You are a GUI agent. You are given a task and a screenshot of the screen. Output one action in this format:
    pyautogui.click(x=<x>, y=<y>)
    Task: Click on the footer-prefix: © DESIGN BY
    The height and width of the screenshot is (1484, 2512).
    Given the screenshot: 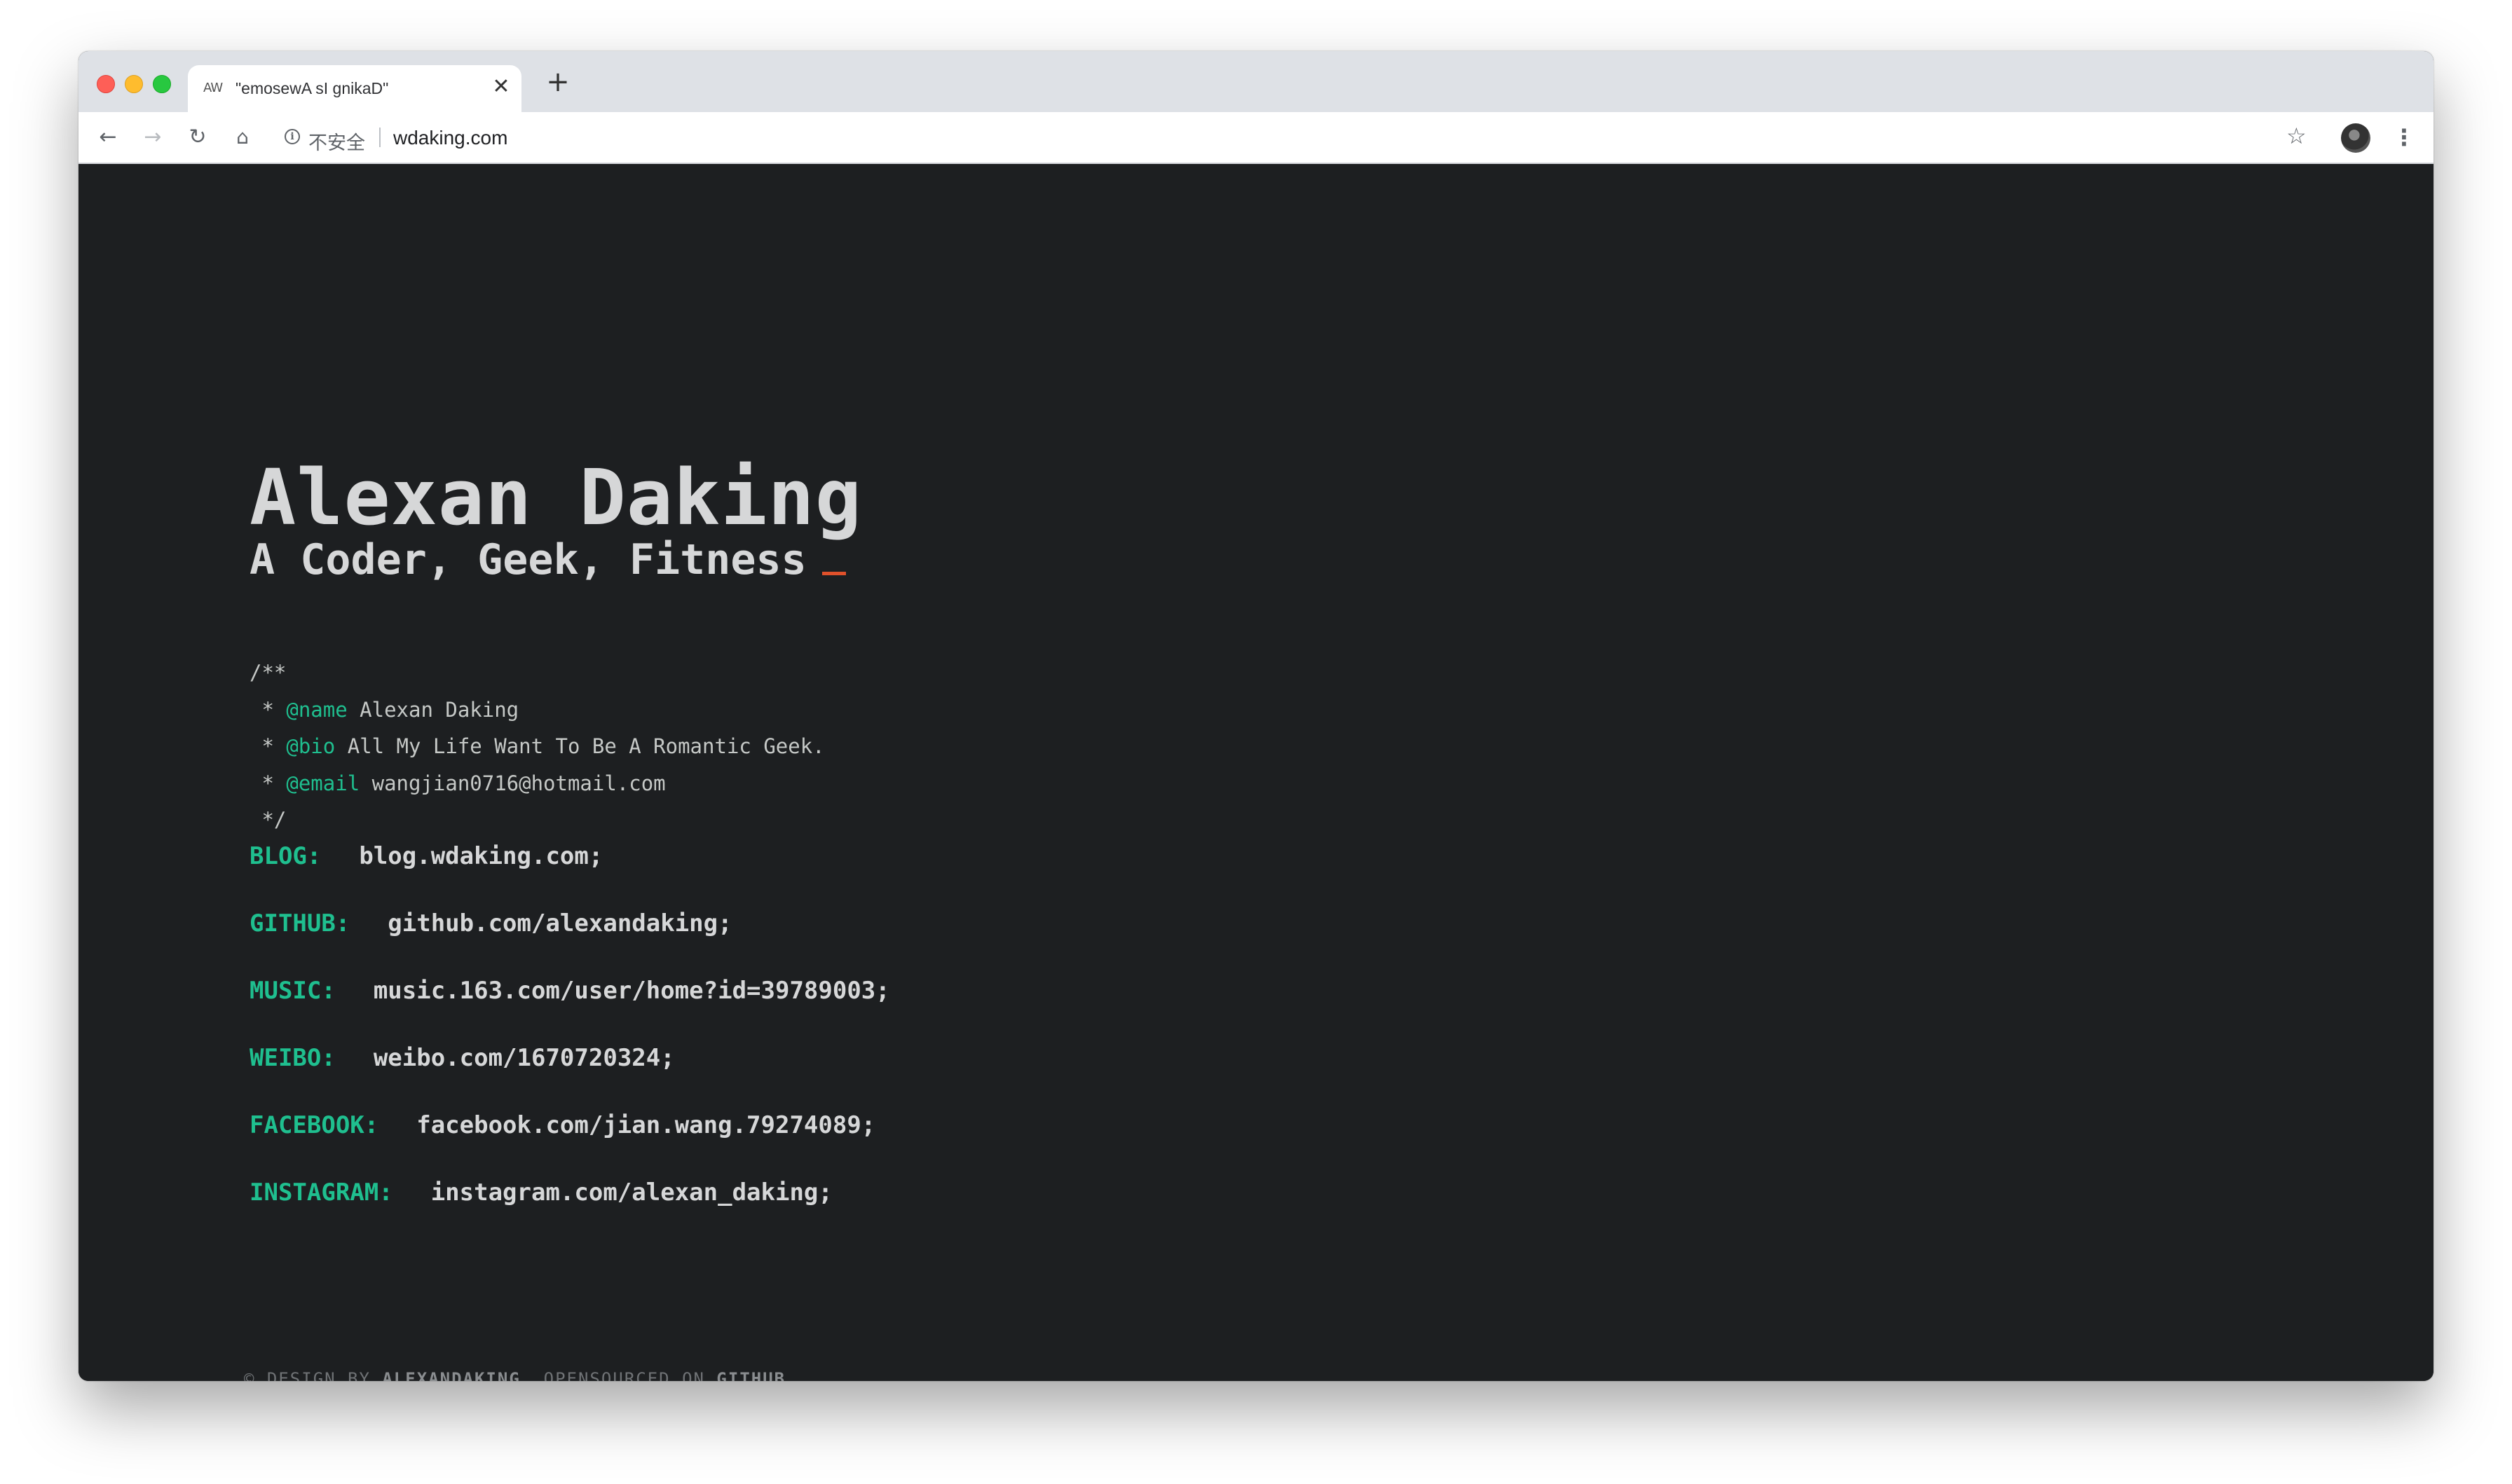 What is the action you would take?
    pyautogui.click(x=313, y=1375)
    